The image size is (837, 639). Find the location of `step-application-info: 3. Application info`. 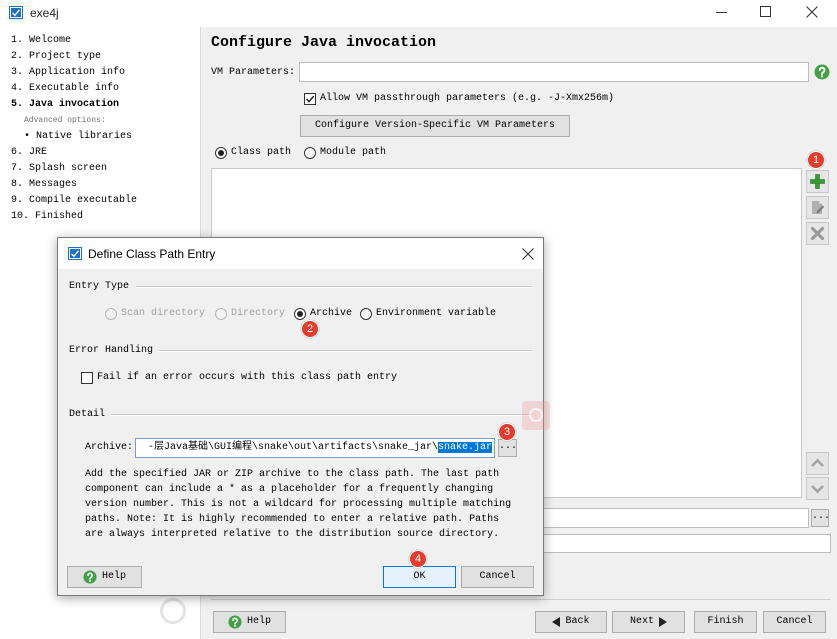

step-application-info: 3. Application info is located at coordinates (68, 73).